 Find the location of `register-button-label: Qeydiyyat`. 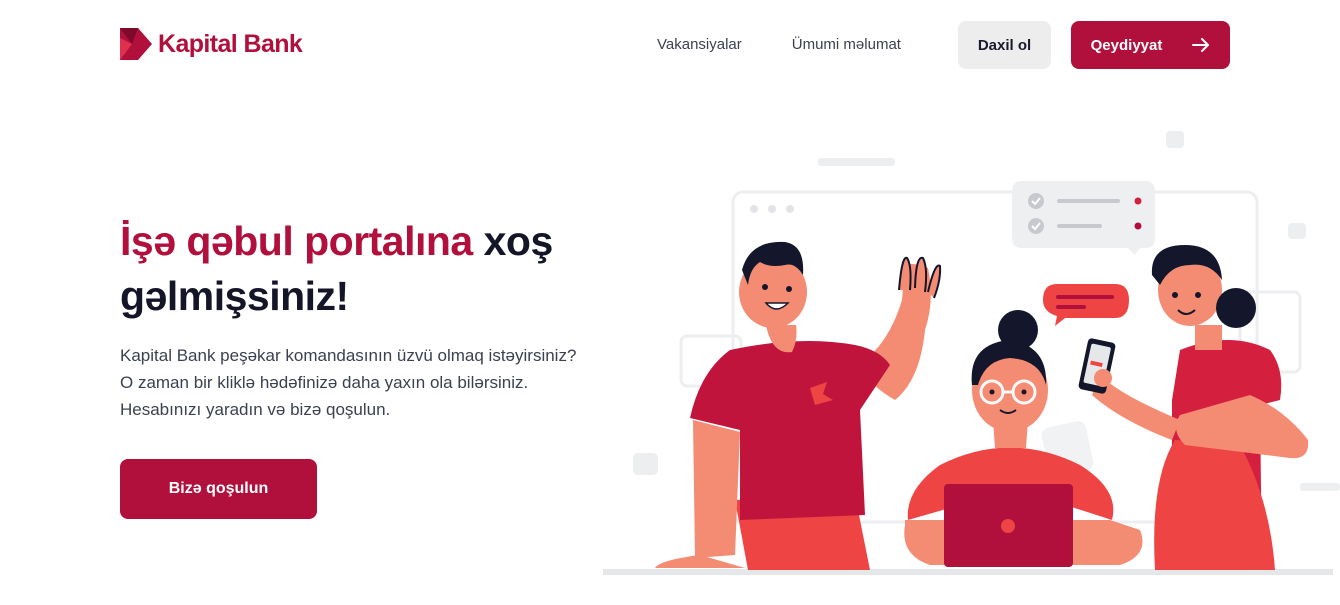

register-button-label: Qeydiyyat is located at coordinates (1126, 45).